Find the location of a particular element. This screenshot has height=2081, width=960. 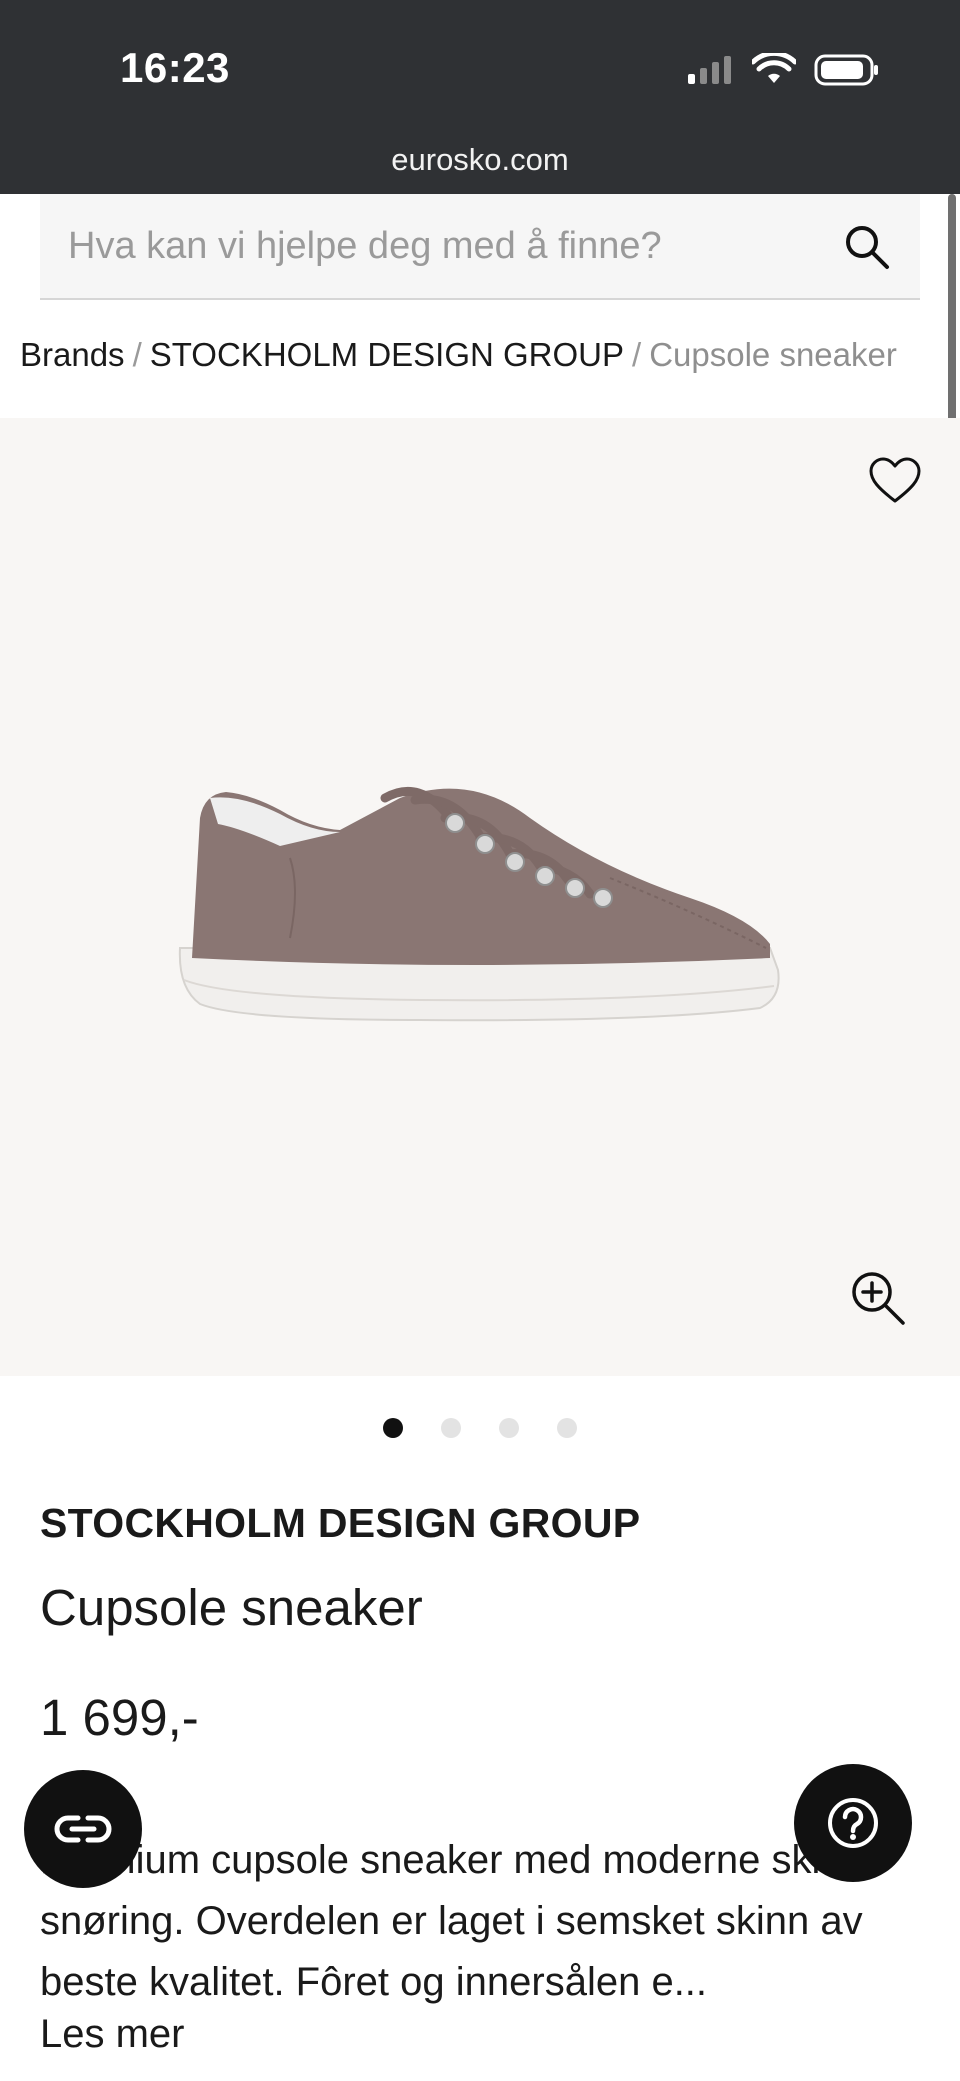

breadcrumb-current: Cupsole sneaker is located at coordinates (773, 354).